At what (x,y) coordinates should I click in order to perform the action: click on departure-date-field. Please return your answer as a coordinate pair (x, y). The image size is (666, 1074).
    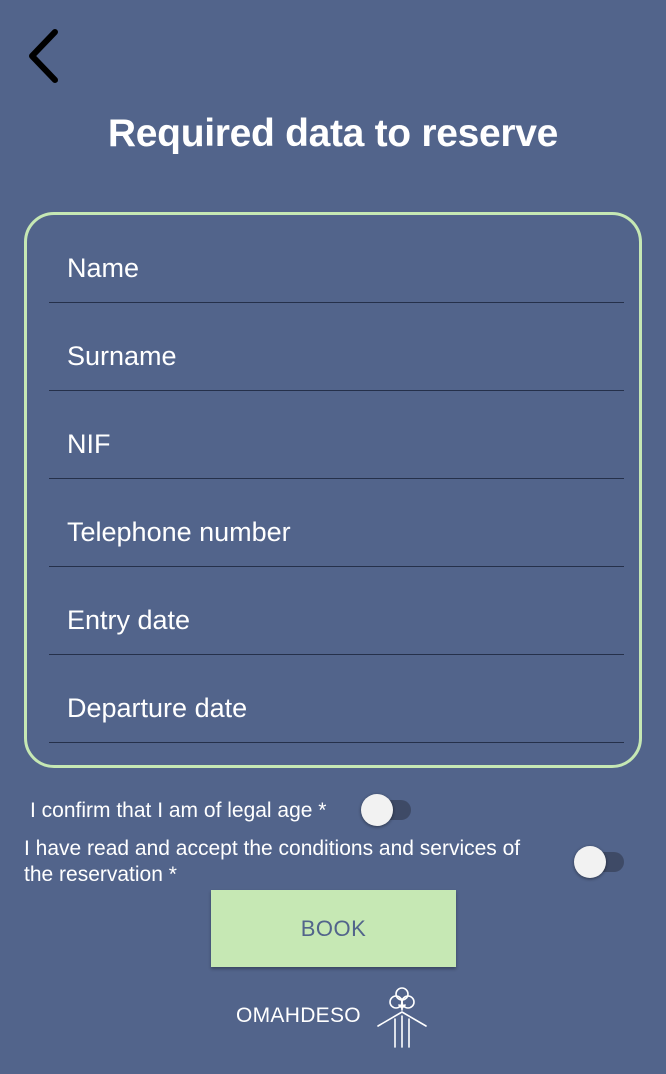
    Looking at the image, I should click on (336, 713).